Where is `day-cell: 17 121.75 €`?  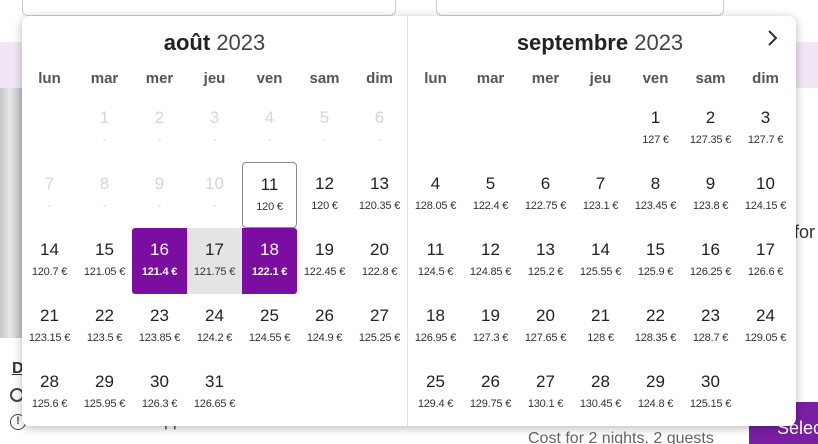
day-cell: 17 121.75 € is located at coordinates (214, 261).